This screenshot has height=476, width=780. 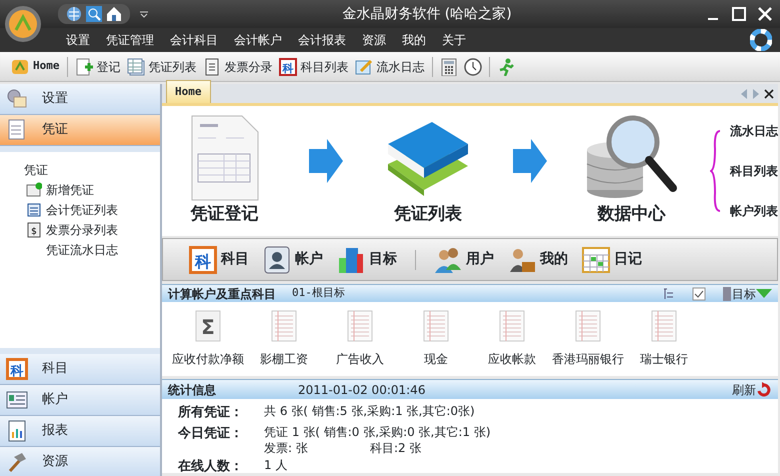 What do you see at coordinates (208, 343) in the screenshot?
I see `account-item: Σ 应收付款净额` at bounding box center [208, 343].